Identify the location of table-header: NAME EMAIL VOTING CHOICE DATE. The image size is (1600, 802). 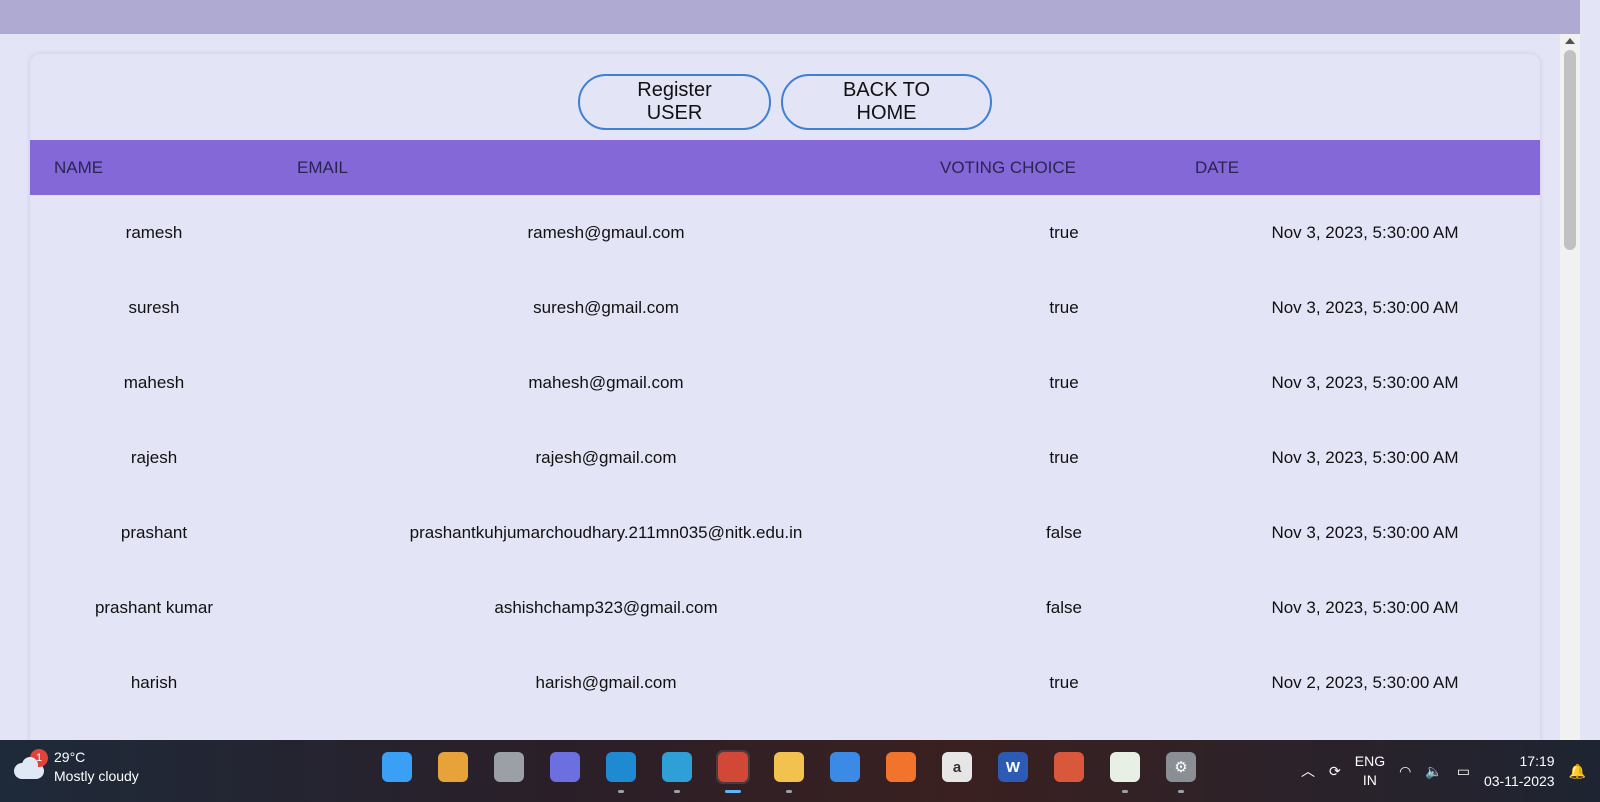
(785, 167).